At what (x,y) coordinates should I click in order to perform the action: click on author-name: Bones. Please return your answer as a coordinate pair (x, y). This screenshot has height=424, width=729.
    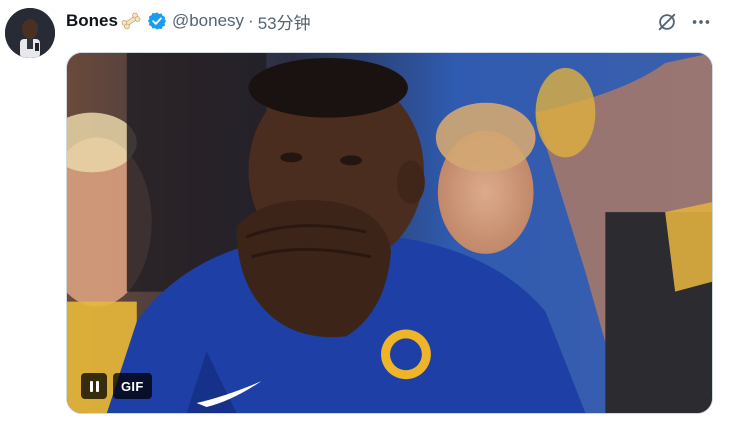
    Looking at the image, I should click on (92, 21).